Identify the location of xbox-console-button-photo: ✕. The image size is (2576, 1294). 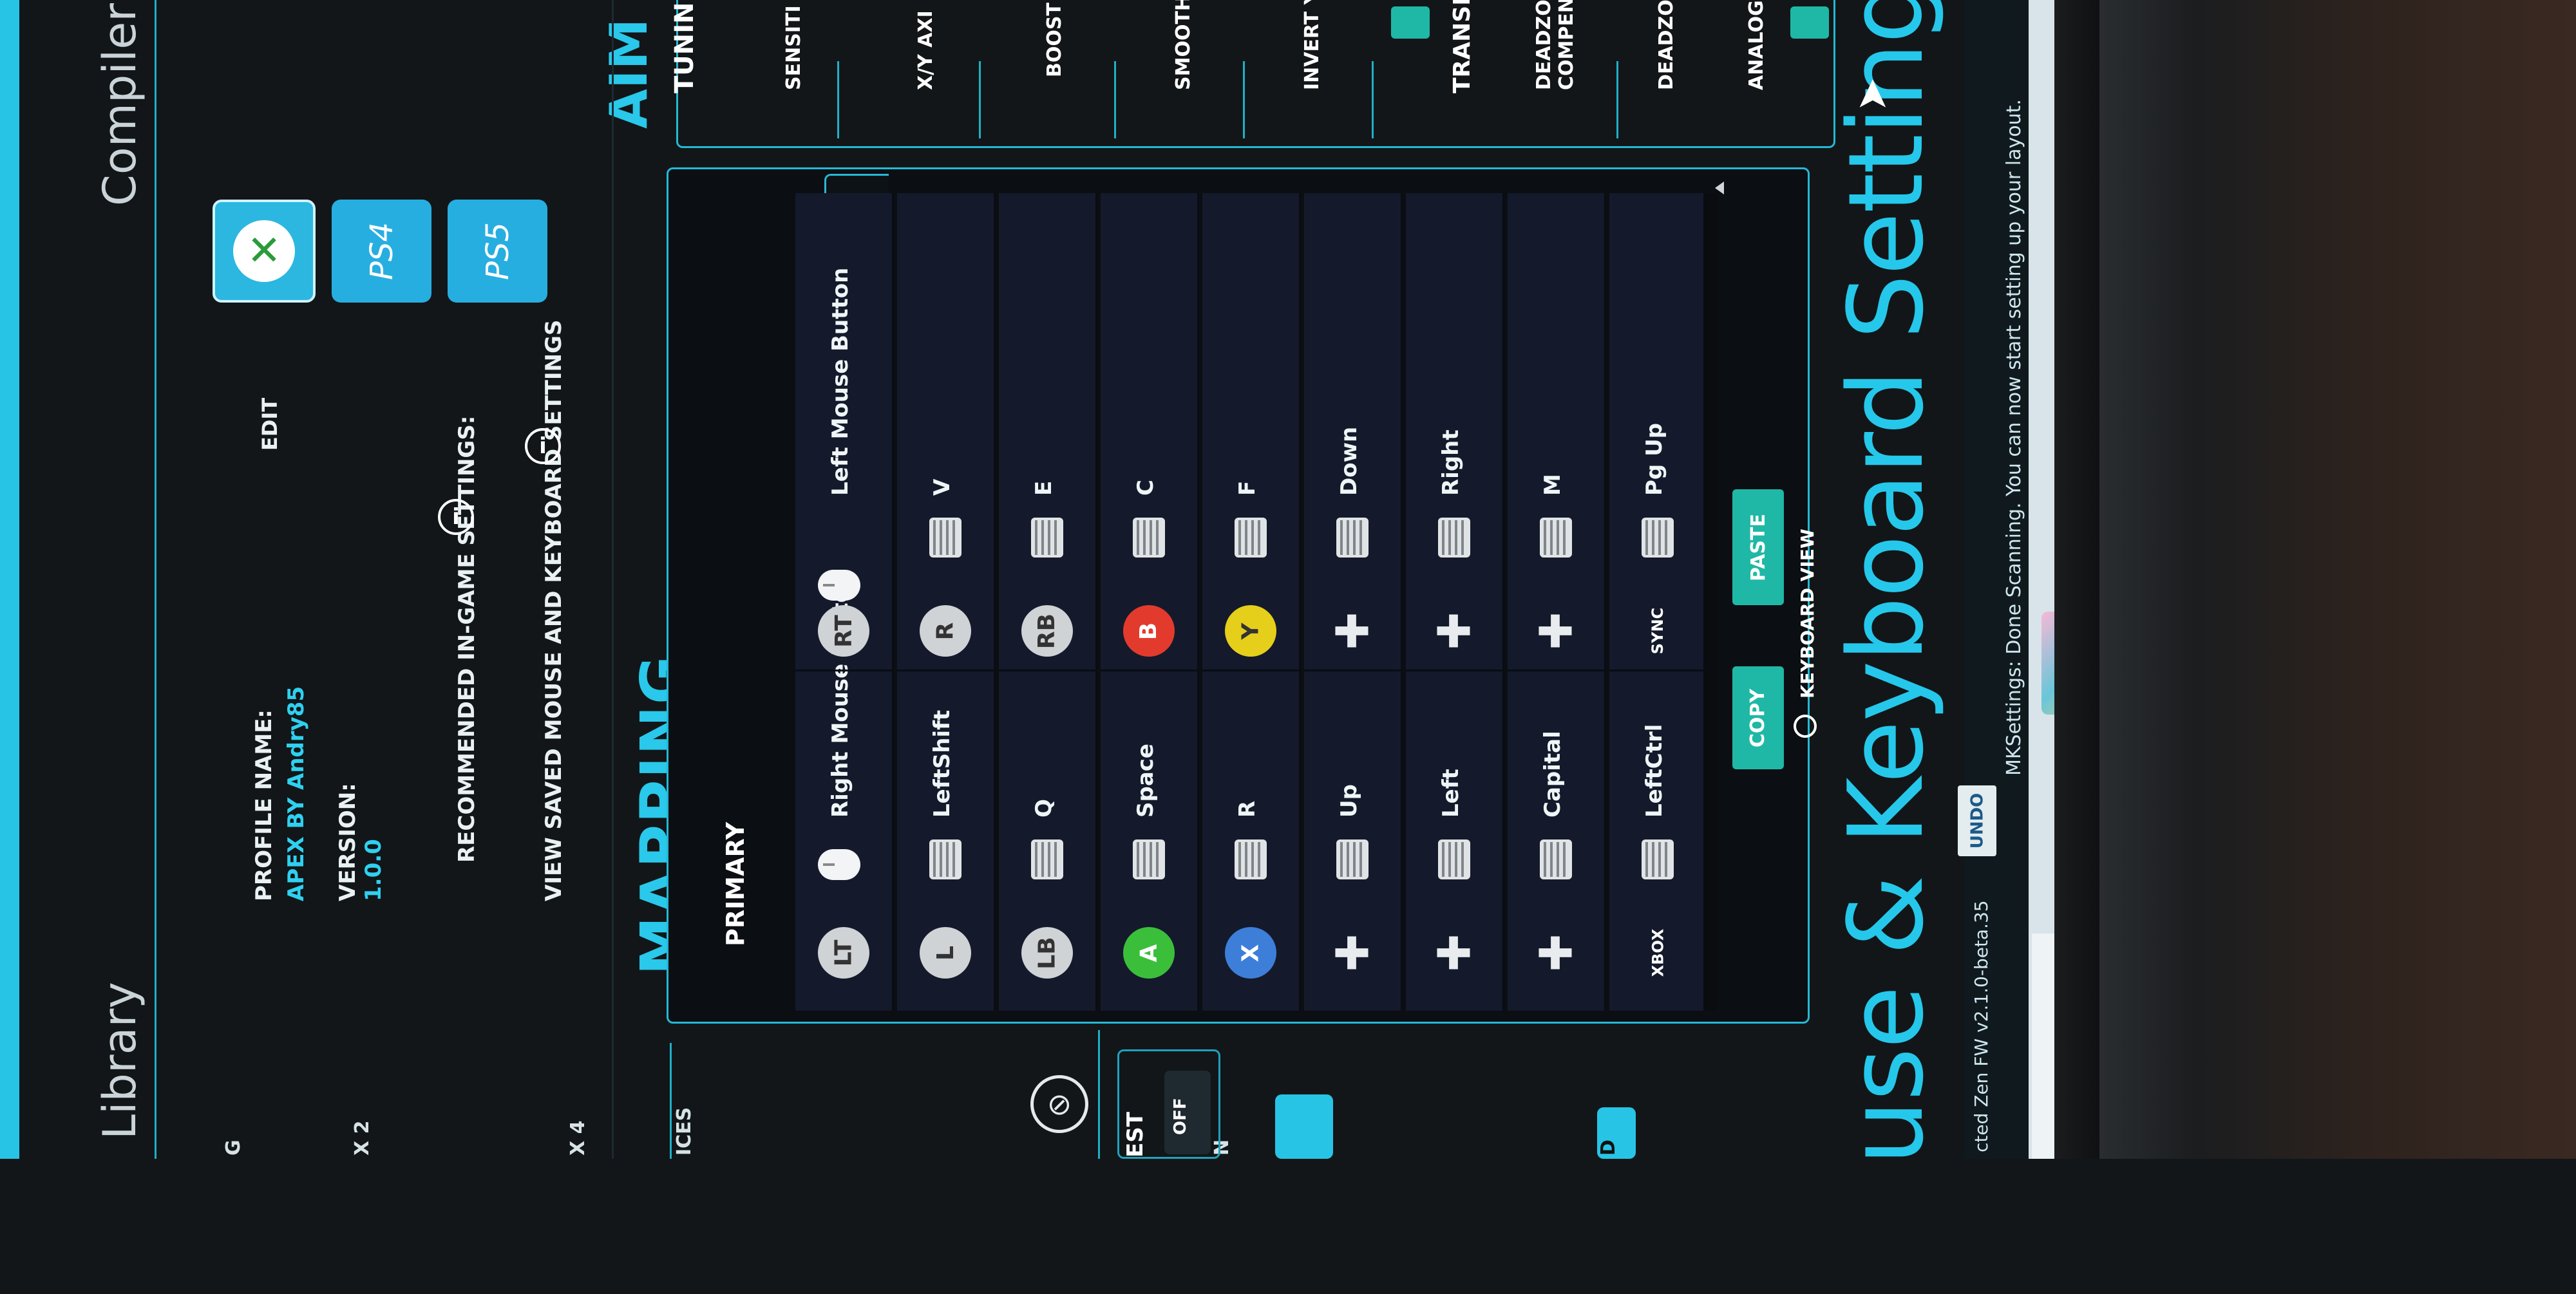
(264, 251).